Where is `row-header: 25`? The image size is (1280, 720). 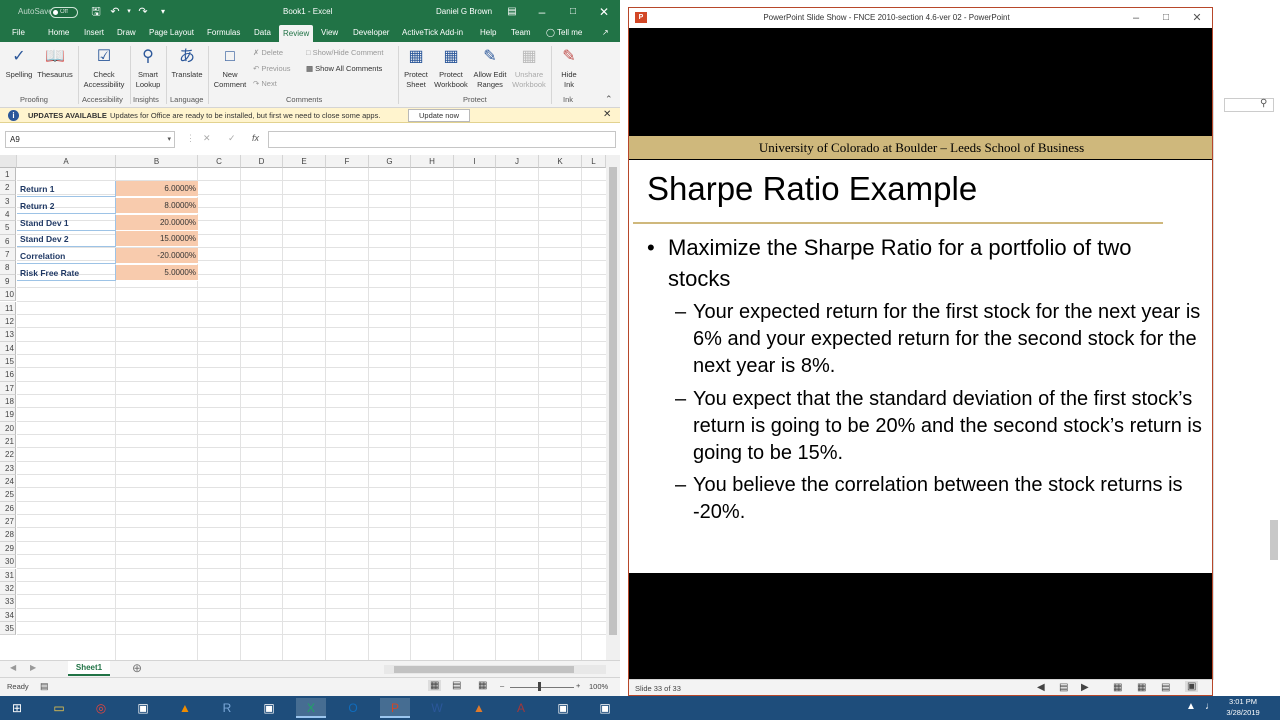 row-header: 25 is located at coordinates (8, 495).